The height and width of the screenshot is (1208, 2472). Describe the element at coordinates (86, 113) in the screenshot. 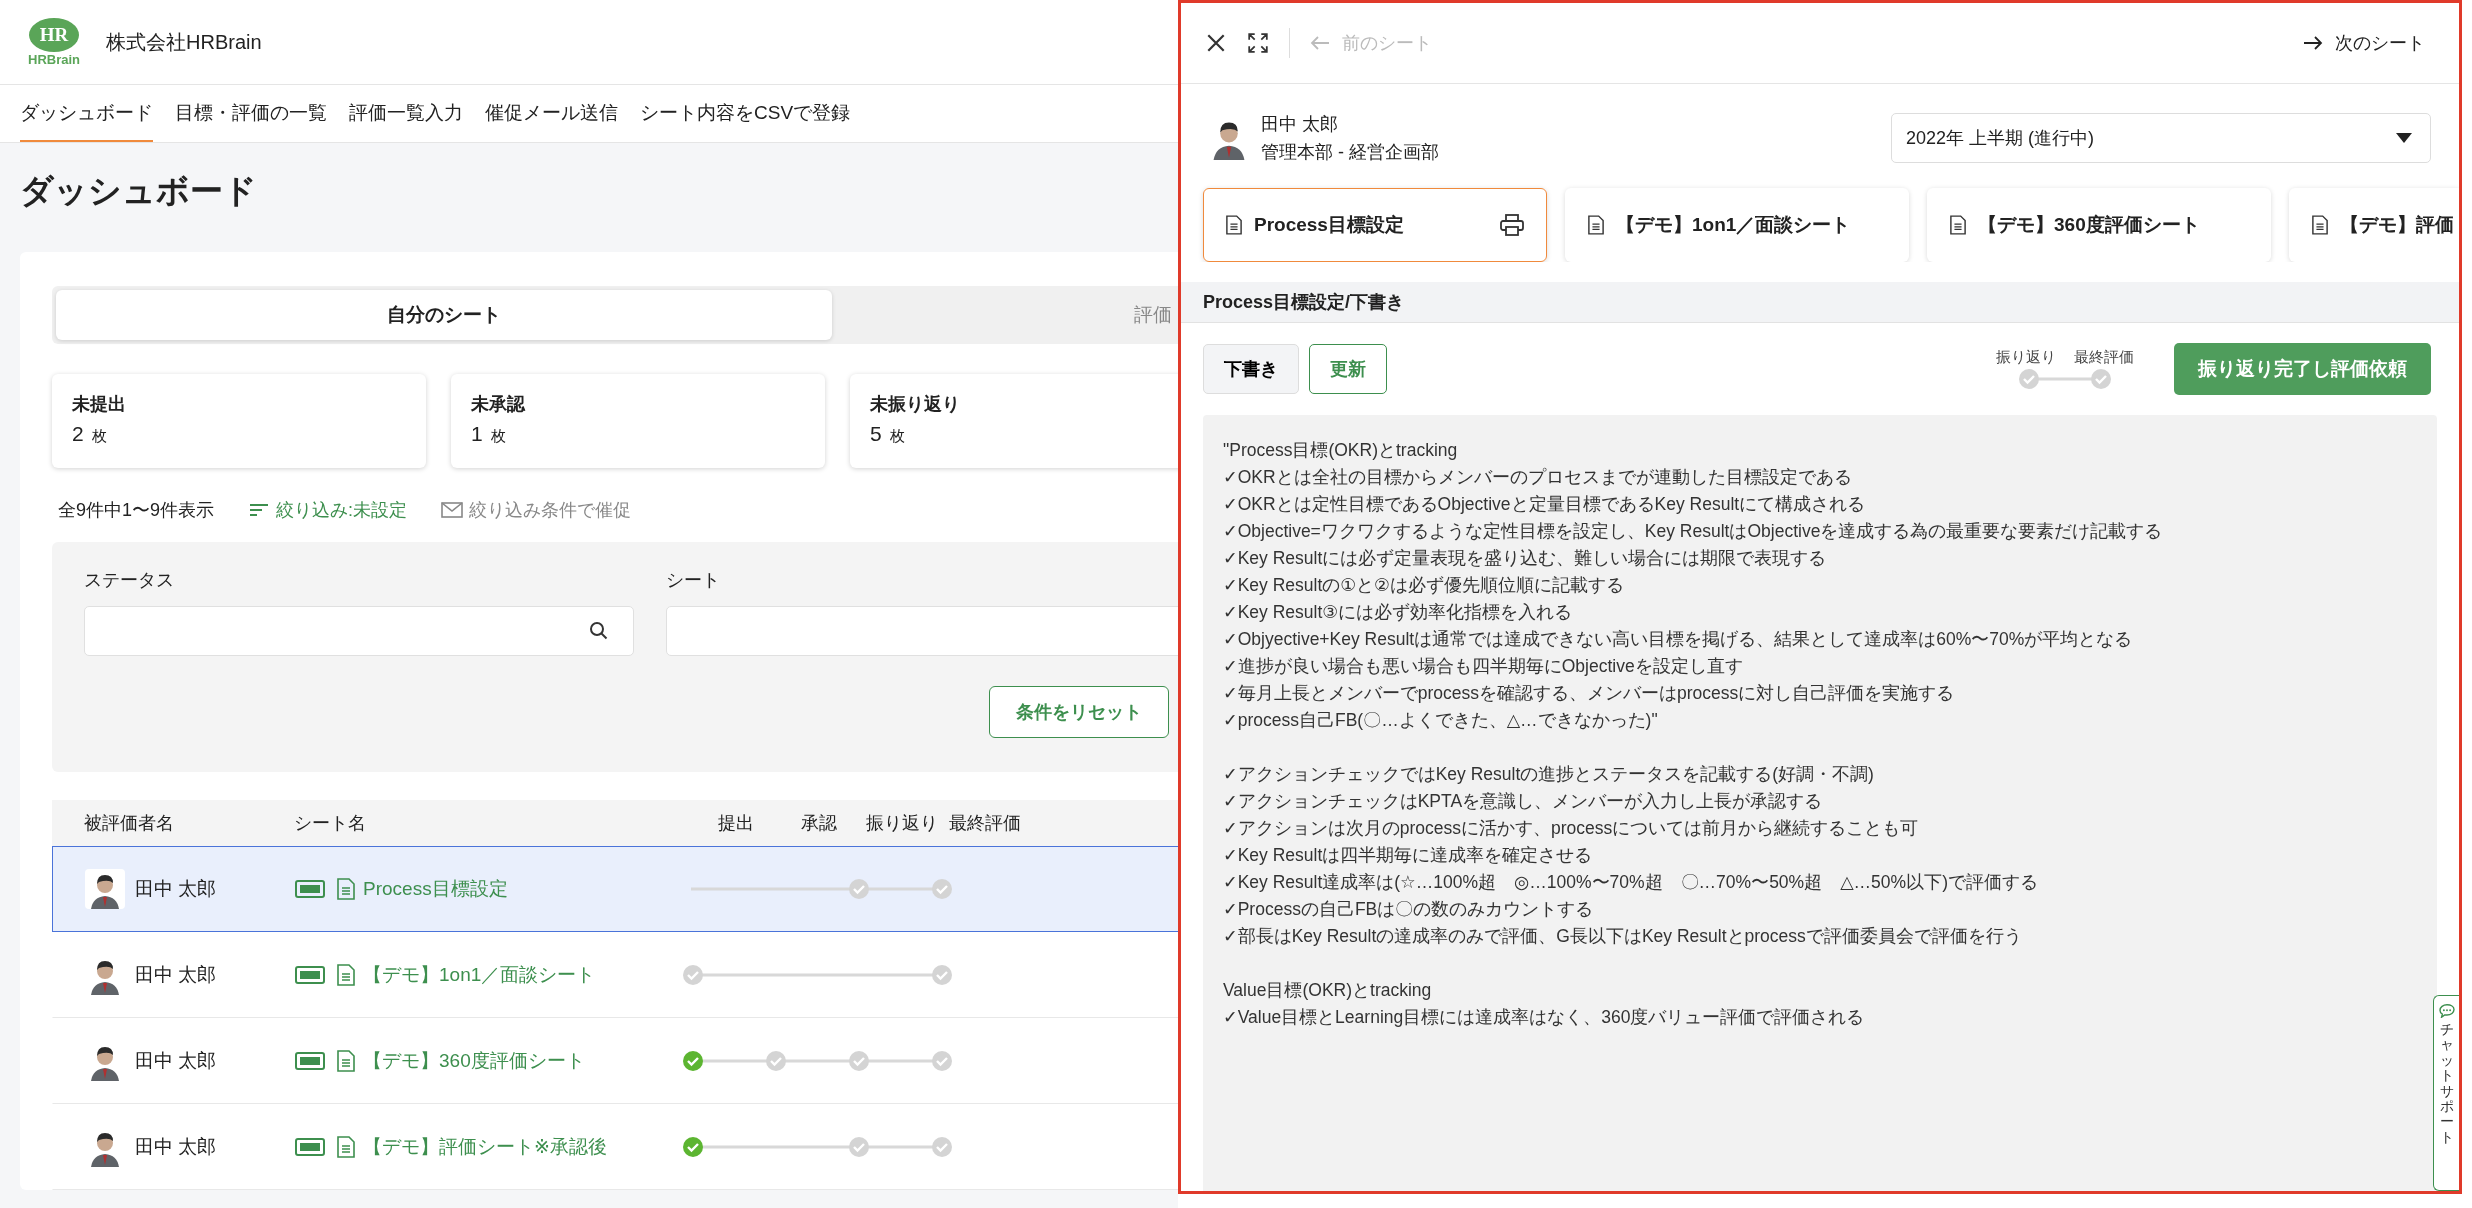

I see `nav-tab: ダッシュボード` at that location.